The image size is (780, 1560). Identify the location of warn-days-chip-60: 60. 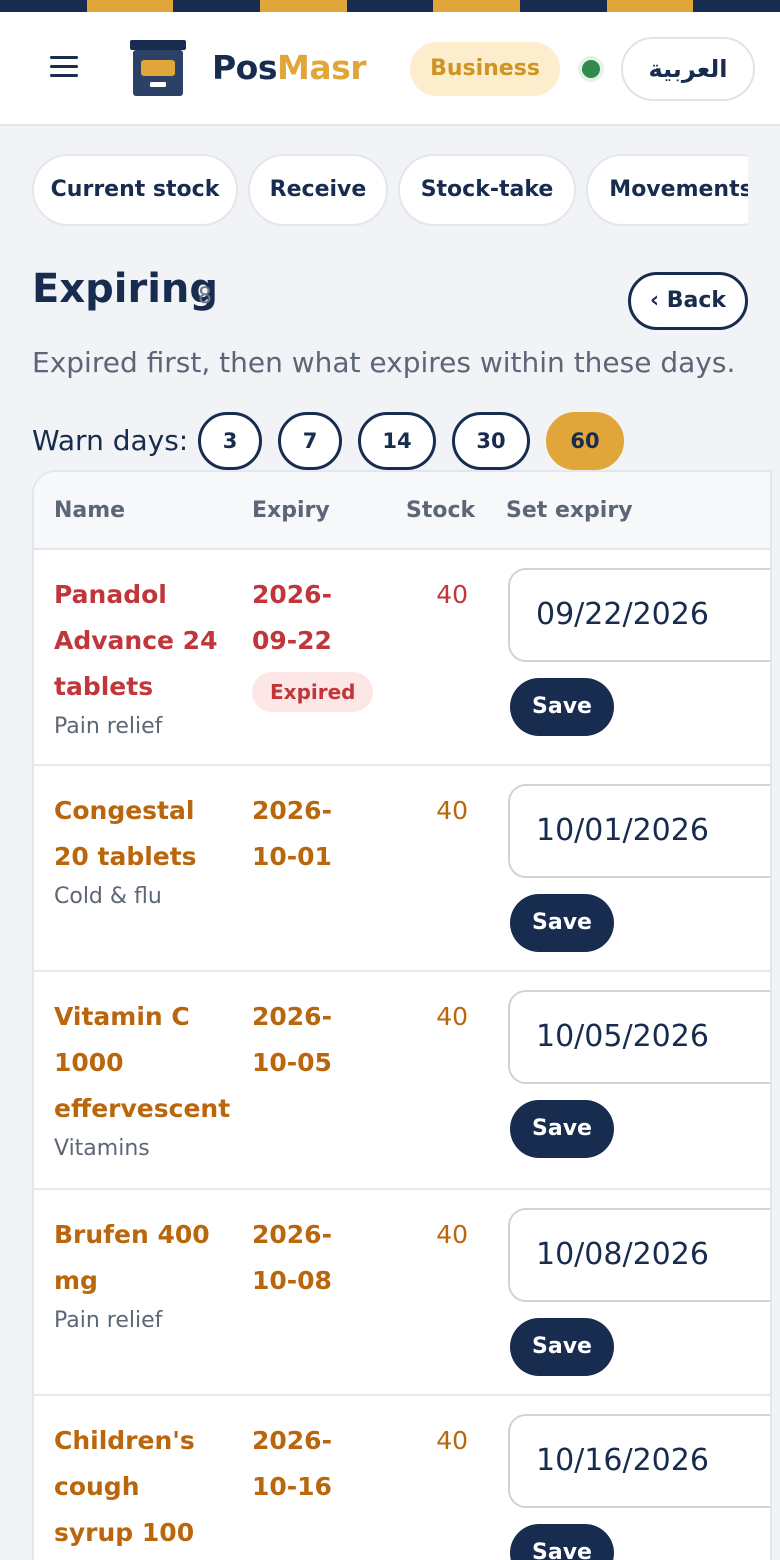
(585, 441).